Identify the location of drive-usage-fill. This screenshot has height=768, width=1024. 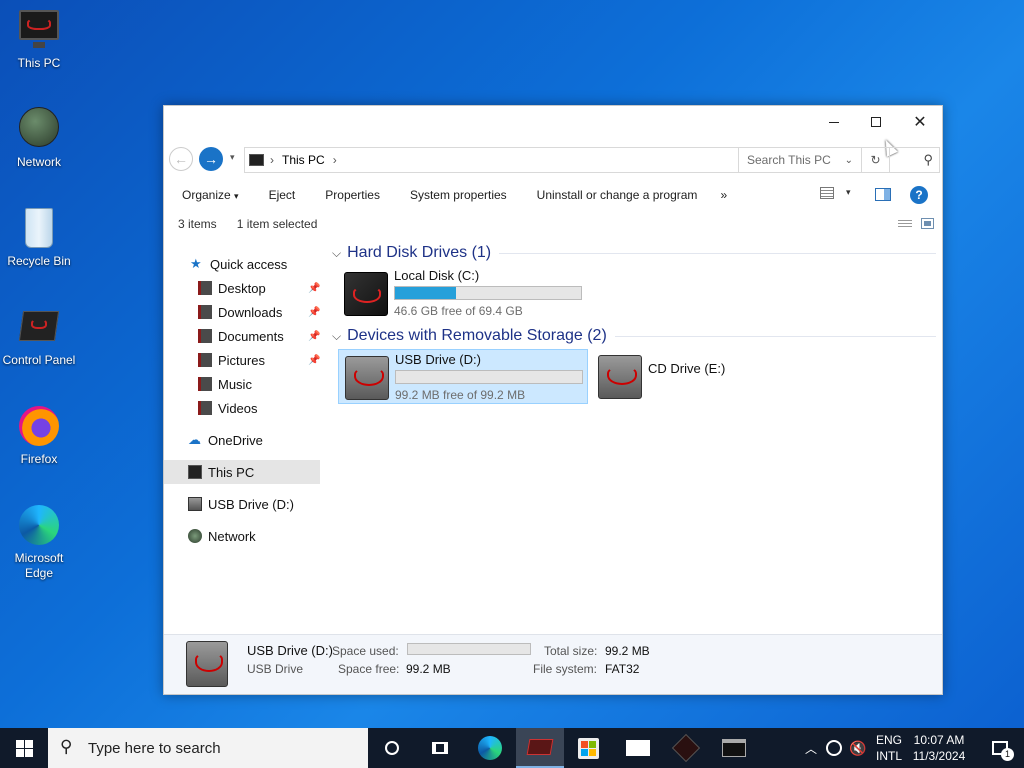
(426, 293).